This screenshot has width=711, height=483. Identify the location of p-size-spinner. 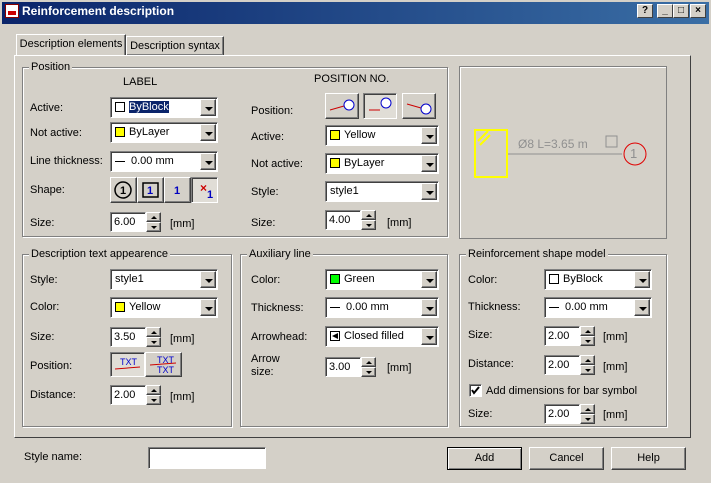
(368, 220).